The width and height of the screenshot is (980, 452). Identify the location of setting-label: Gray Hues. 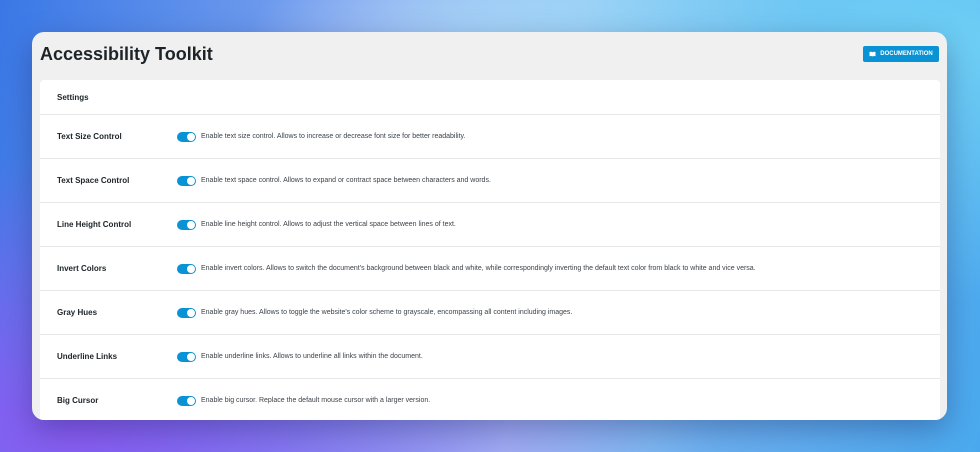
(77, 312).